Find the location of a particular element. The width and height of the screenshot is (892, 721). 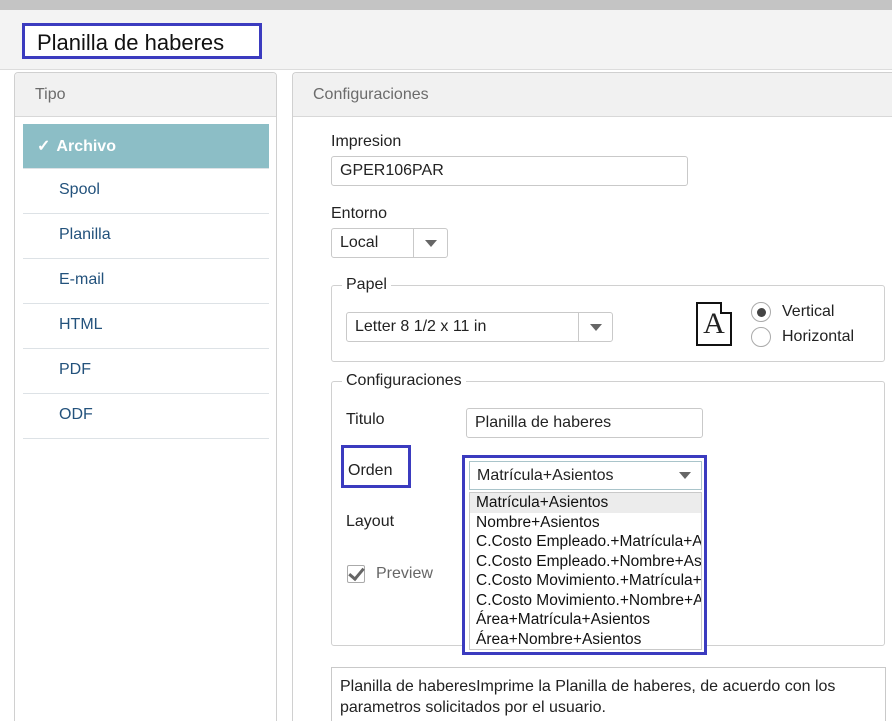

titulo-label: Titulo is located at coordinates (365, 419).